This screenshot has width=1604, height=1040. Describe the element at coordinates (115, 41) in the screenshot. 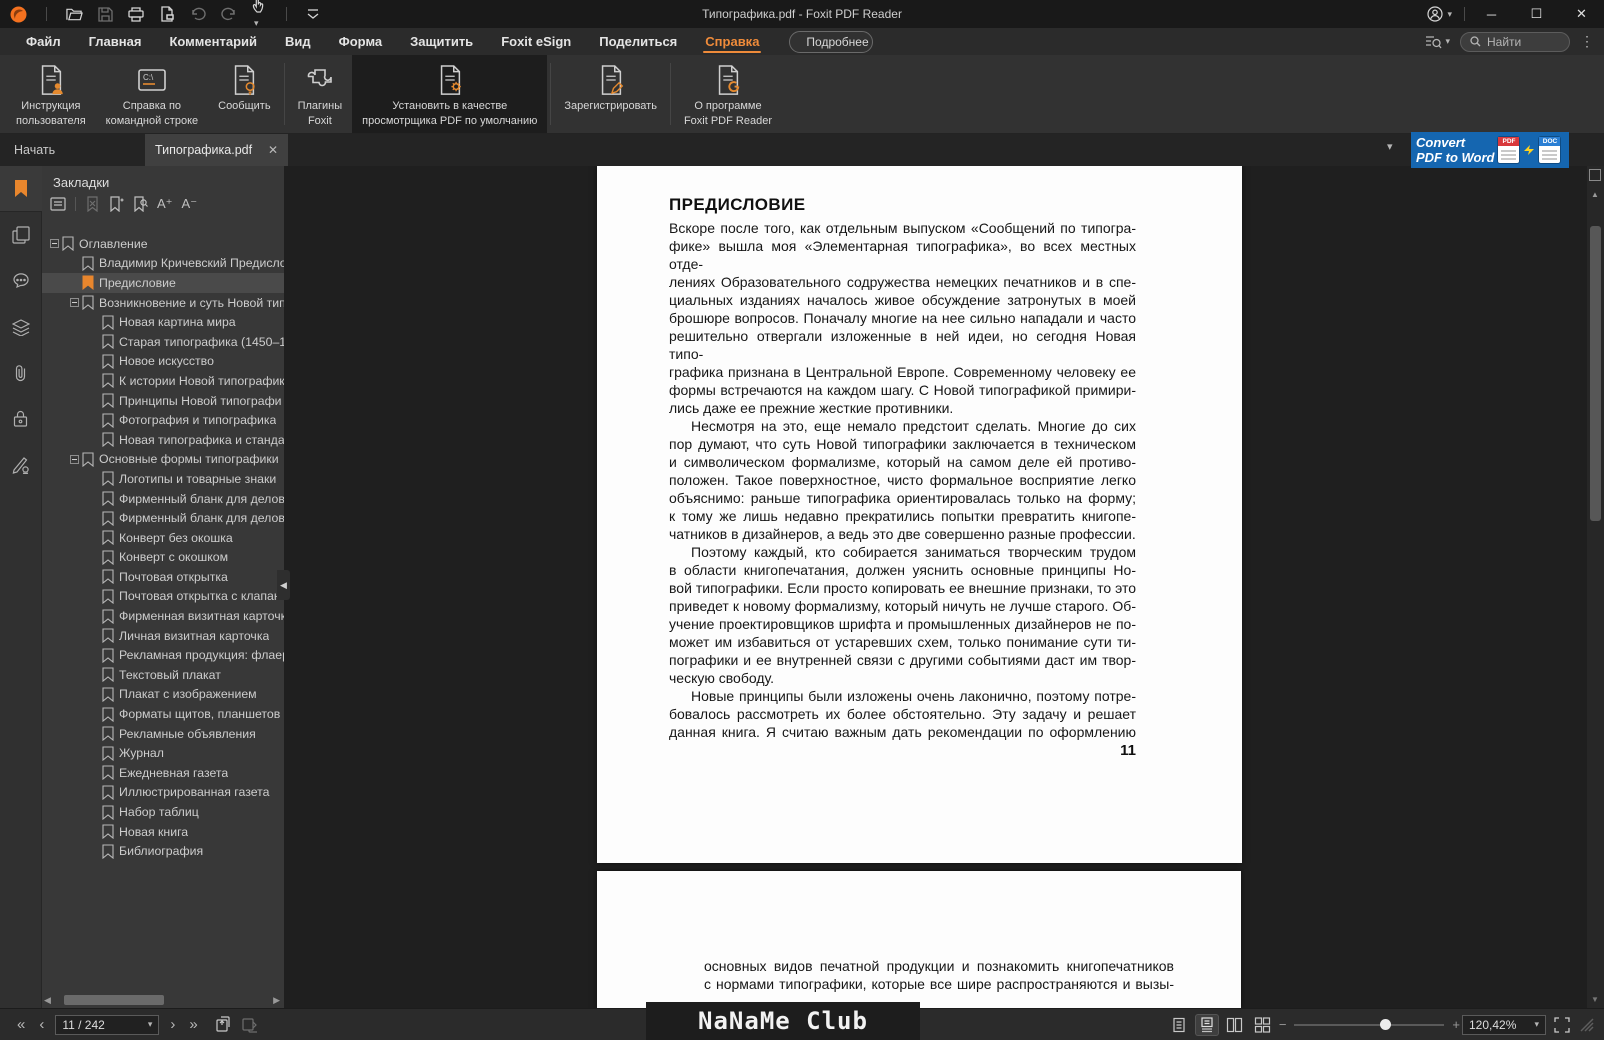

I see `menu-item: Главная` at that location.